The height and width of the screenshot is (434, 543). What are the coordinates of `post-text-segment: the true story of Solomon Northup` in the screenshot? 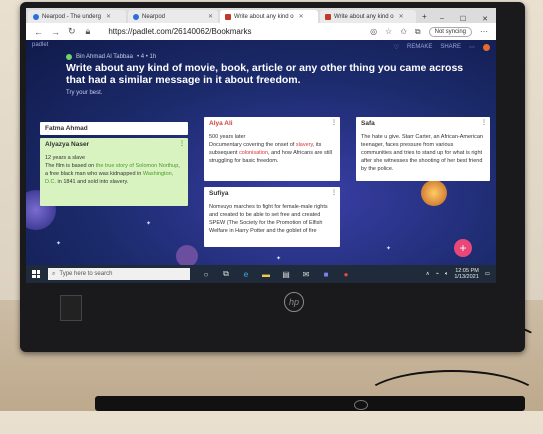 It's located at (137, 166).